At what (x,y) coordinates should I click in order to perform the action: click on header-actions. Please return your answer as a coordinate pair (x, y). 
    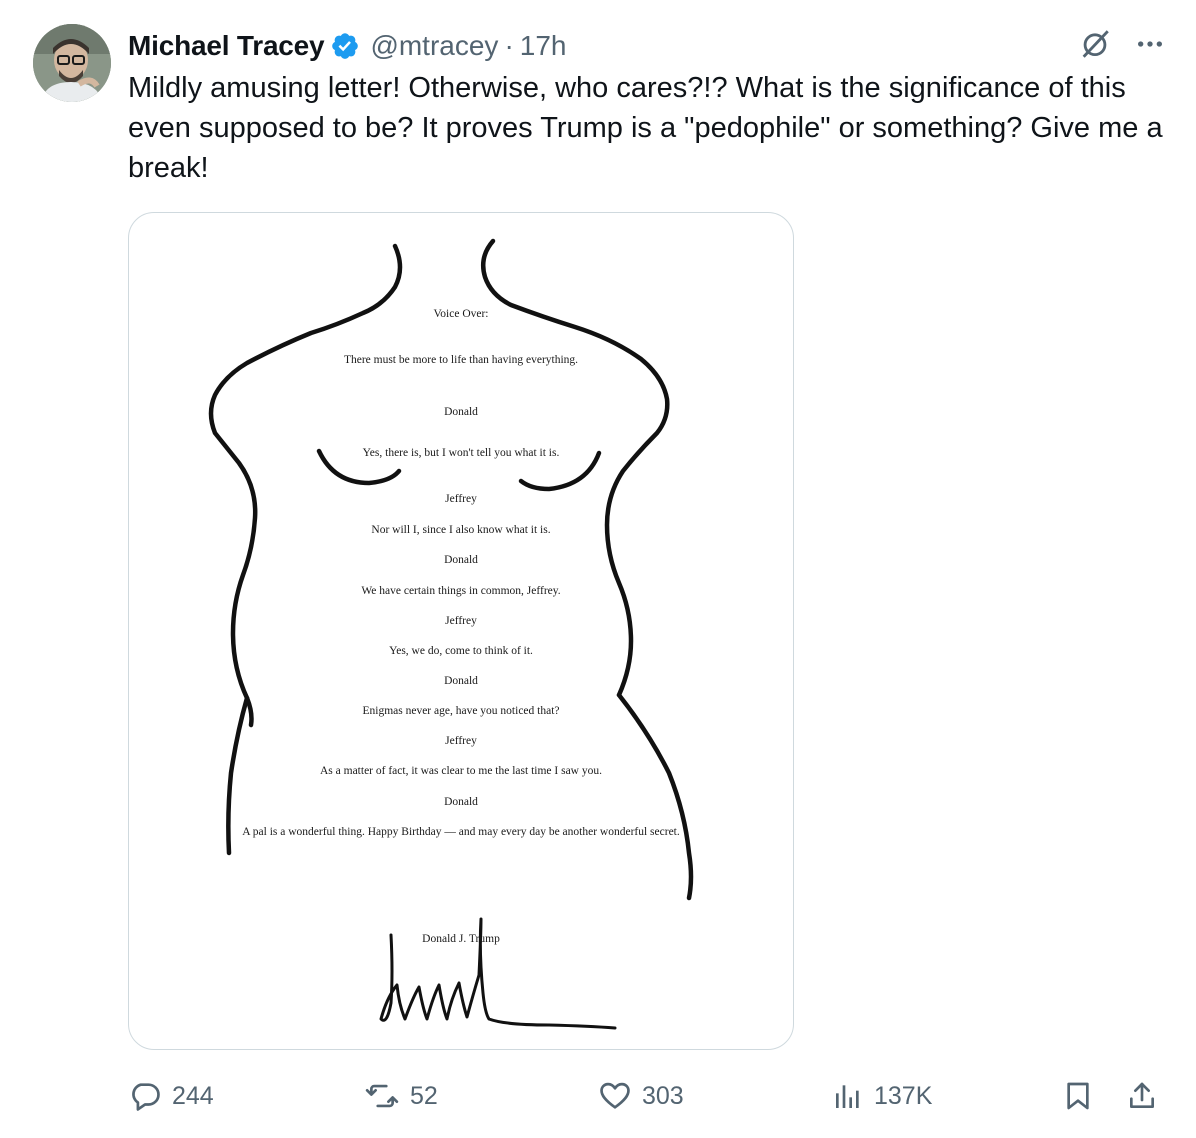
    Looking at the image, I should click on (1122, 46).